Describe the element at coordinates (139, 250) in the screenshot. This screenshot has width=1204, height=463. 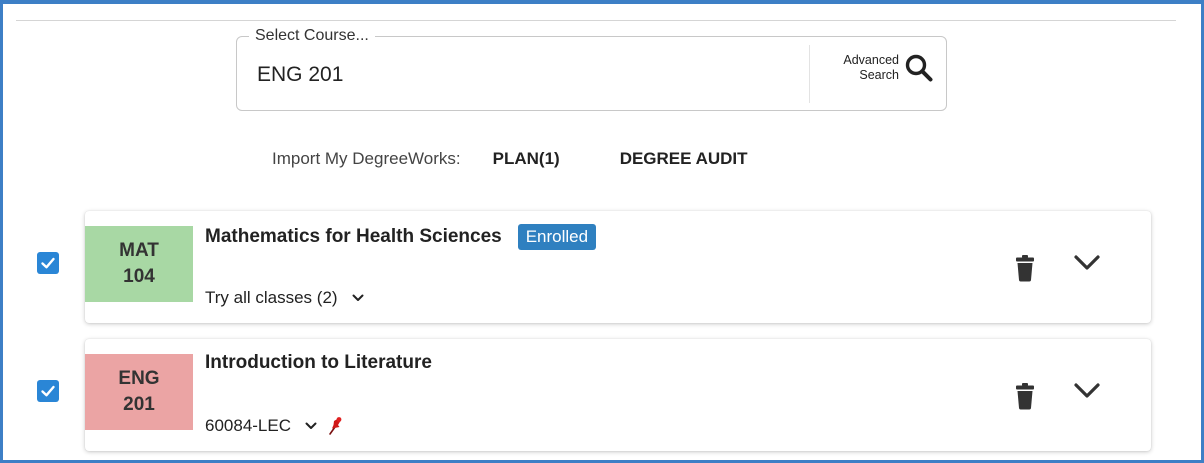
I see `course-subject: MAT` at that location.